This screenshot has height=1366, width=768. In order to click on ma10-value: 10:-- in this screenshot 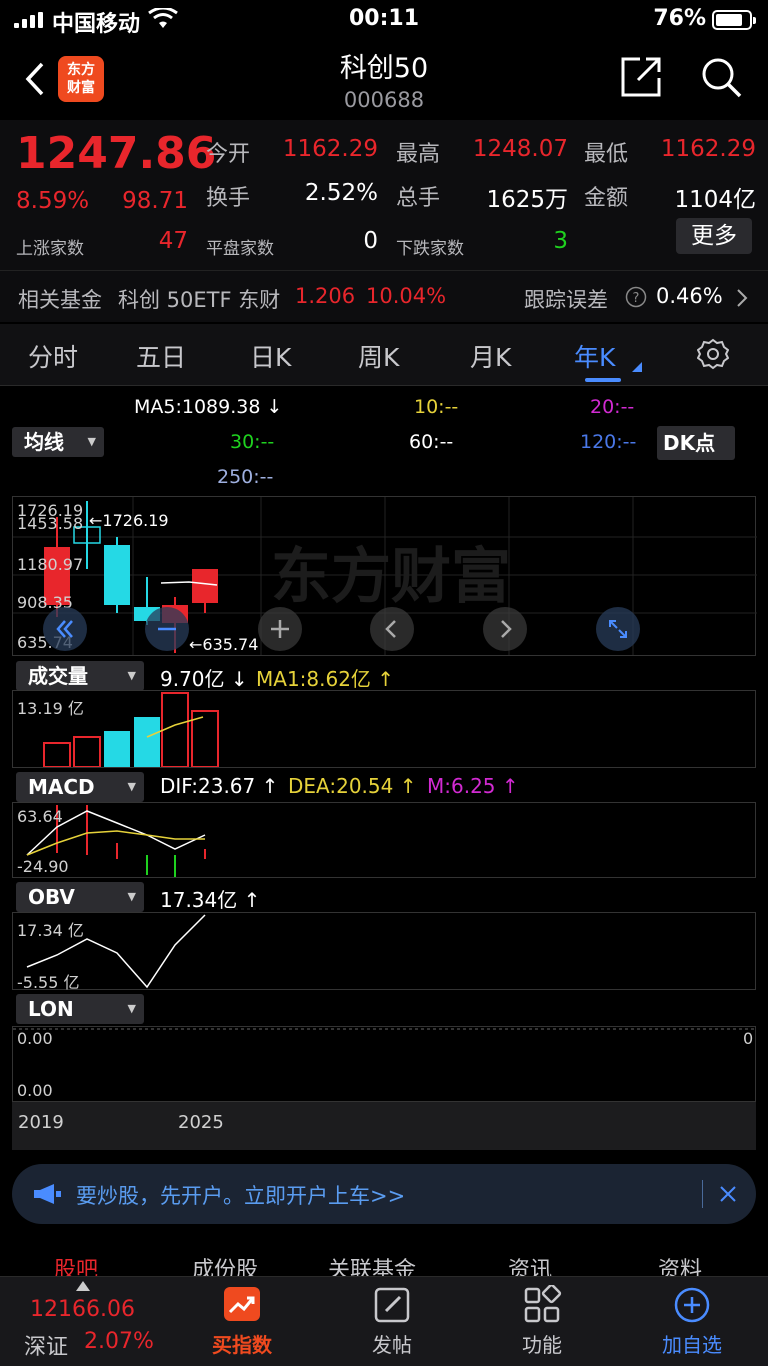, I will do `click(436, 407)`.